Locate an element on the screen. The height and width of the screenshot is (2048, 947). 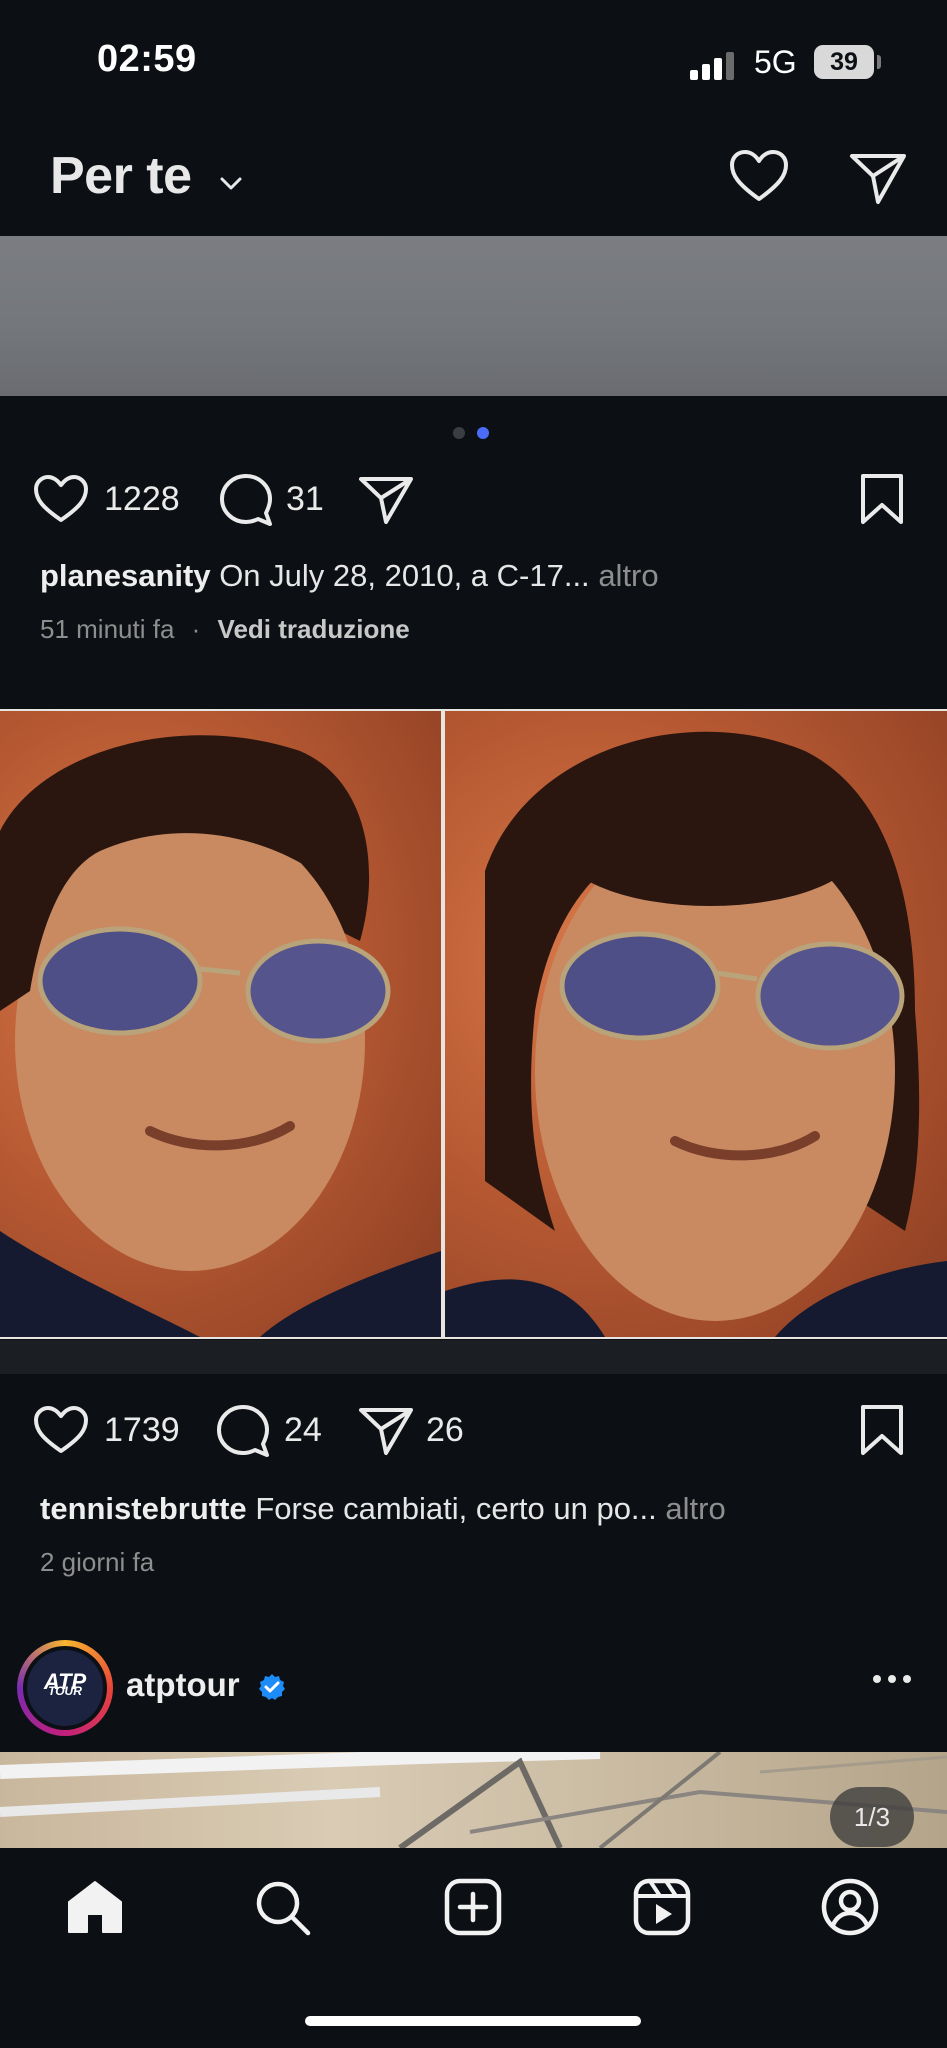
direct-messages-icon is located at coordinates (878, 178).